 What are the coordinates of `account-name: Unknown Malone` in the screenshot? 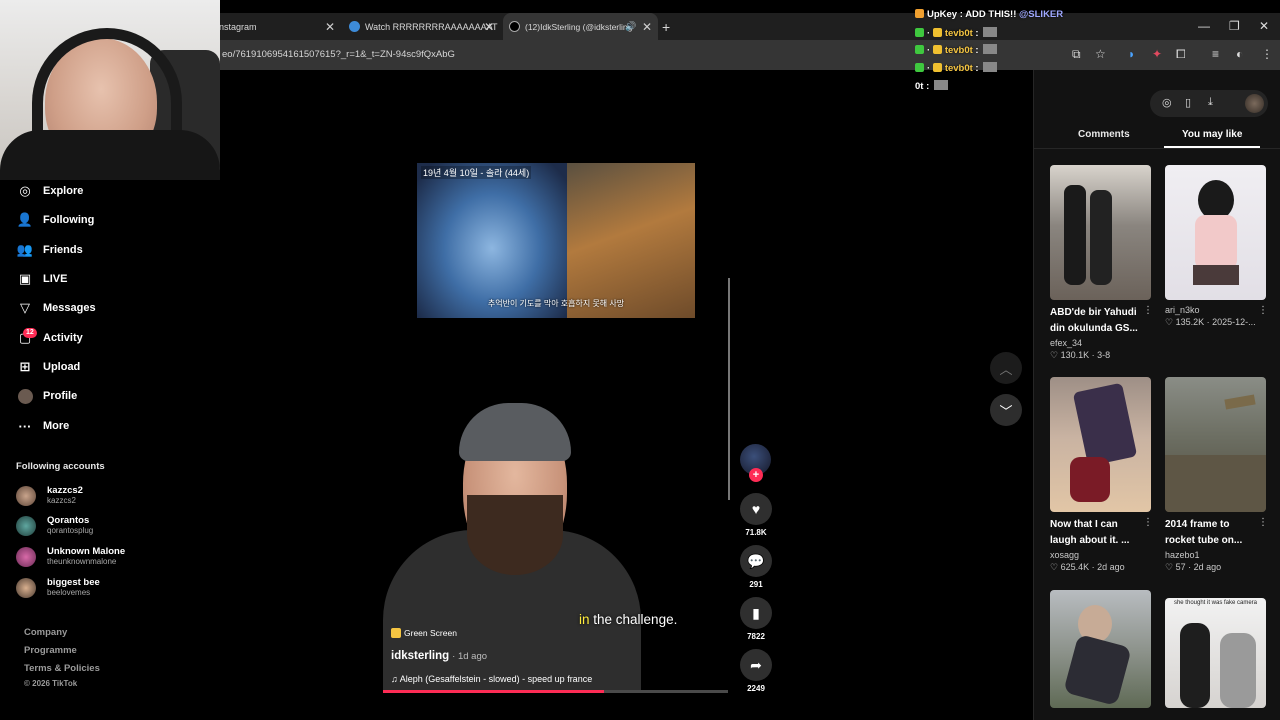 It's located at (86, 551).